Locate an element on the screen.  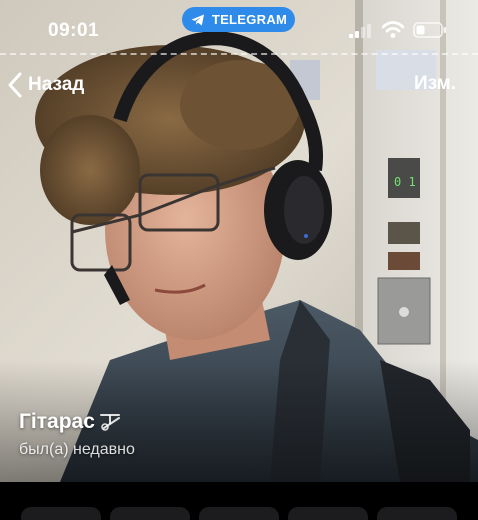
back-button: Назад is located at coordinates (46, 85).